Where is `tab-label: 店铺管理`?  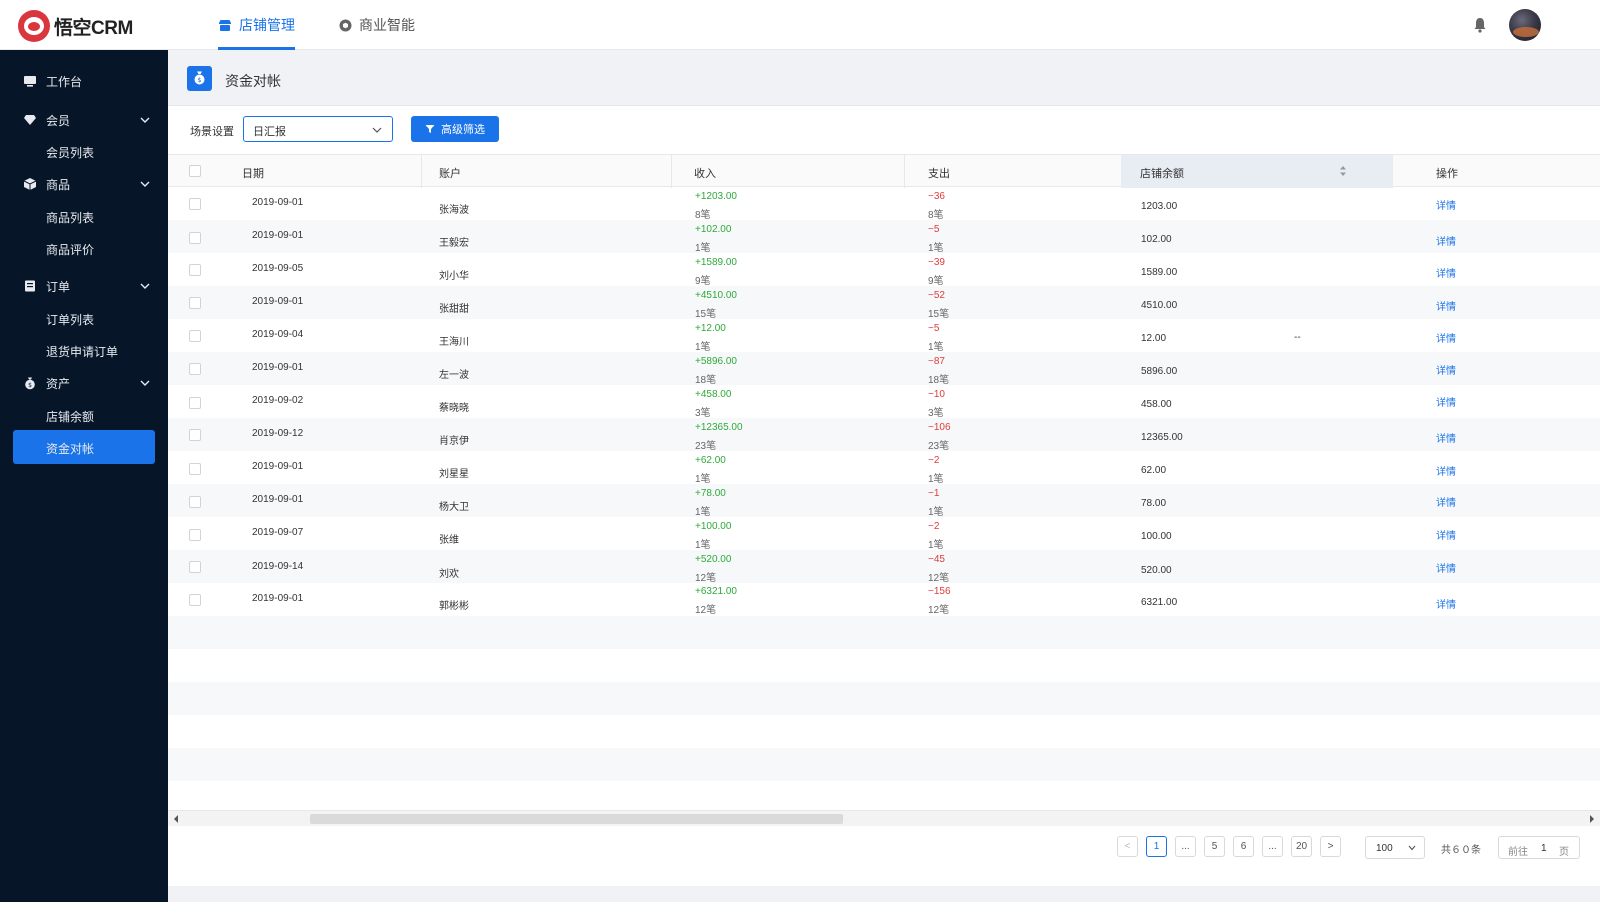 tab-label: 店铺管理 is located at coordinates (267, 25).